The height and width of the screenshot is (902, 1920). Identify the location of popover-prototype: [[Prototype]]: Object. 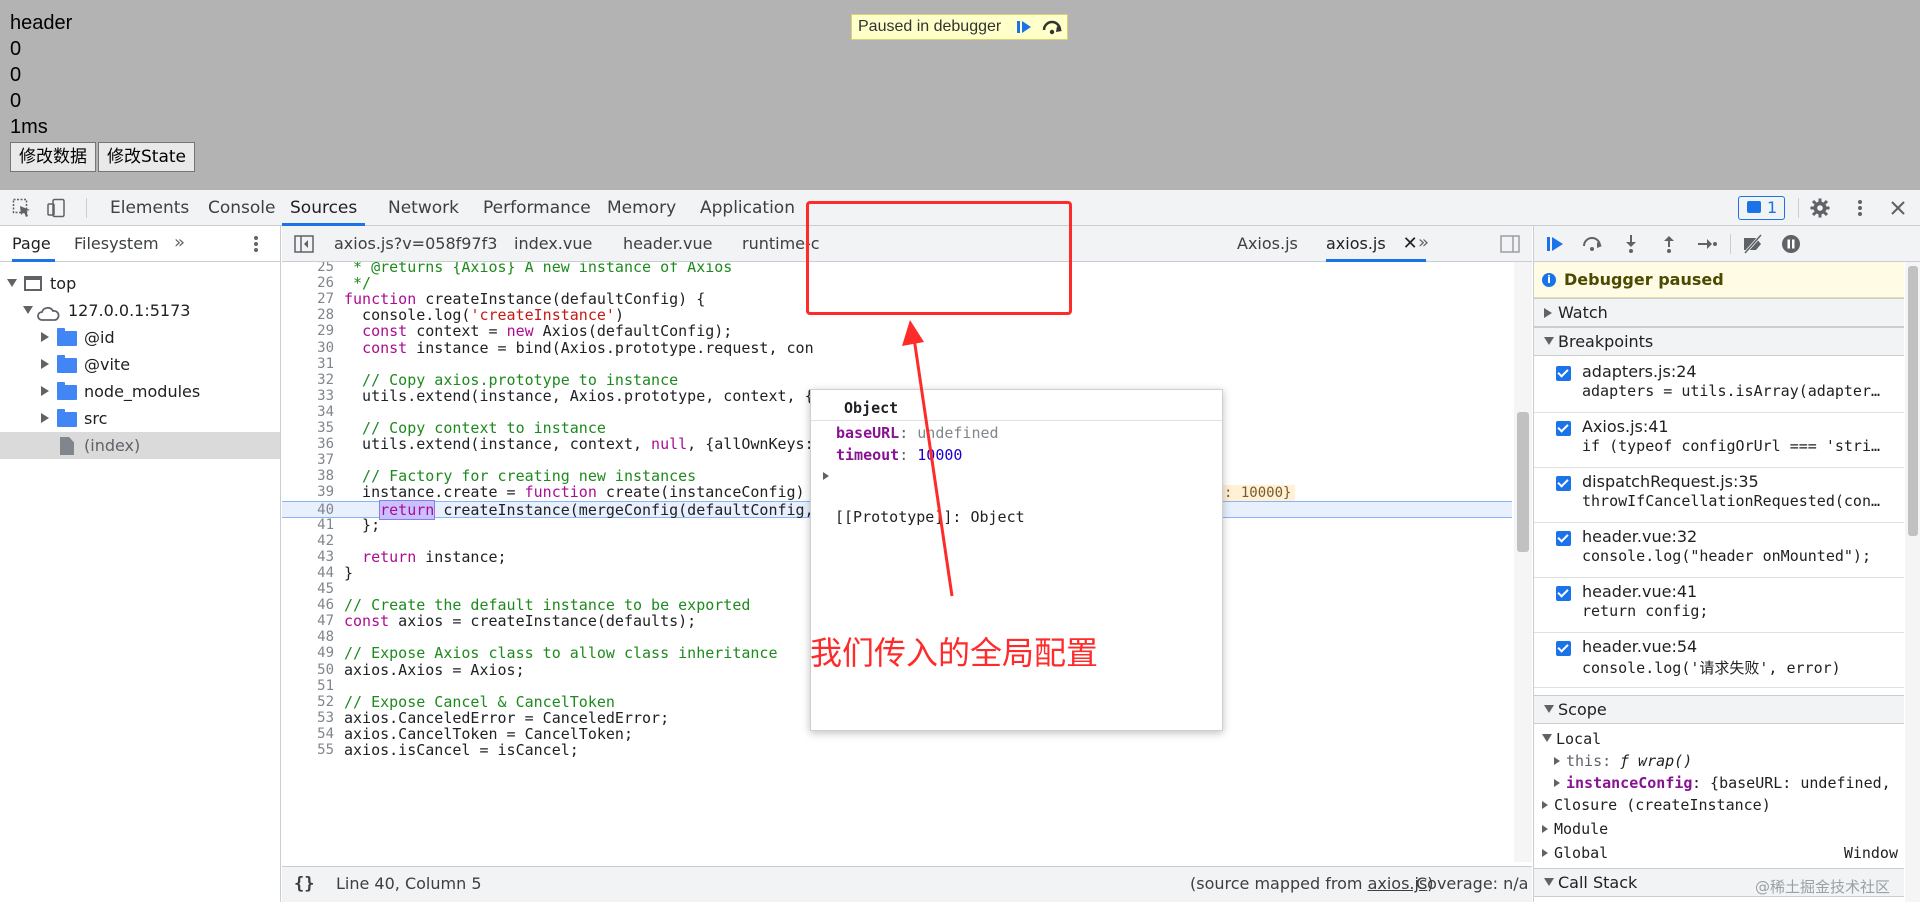
(924, 507).